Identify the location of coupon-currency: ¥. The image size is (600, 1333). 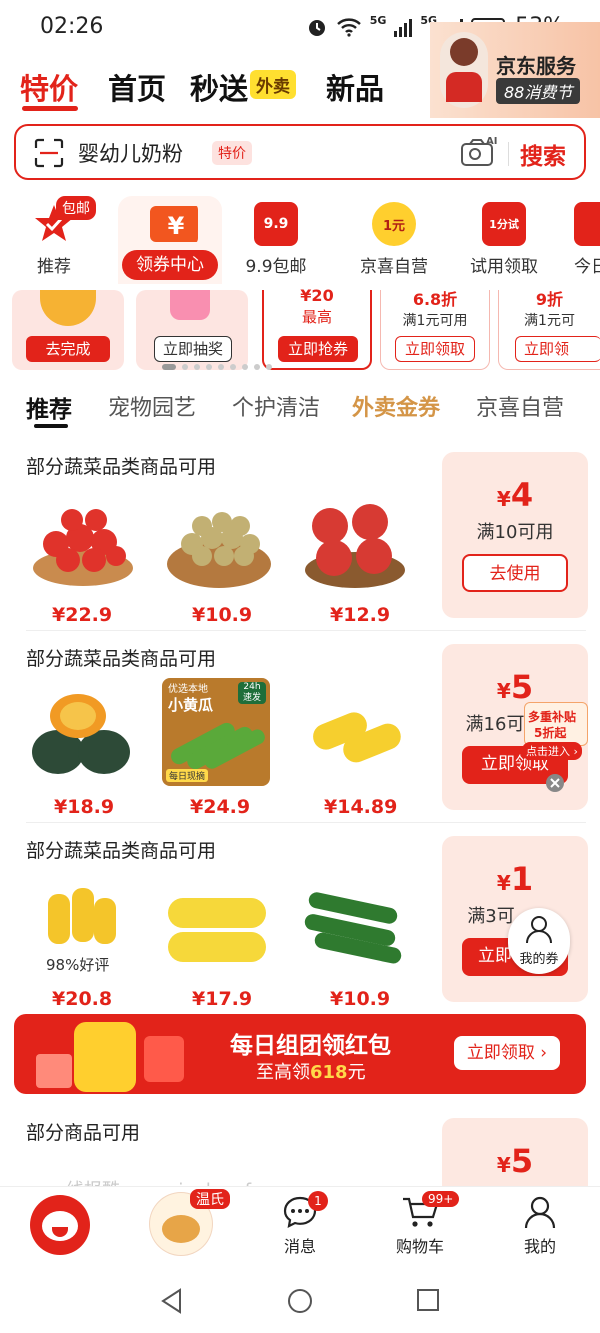
(503, 499).